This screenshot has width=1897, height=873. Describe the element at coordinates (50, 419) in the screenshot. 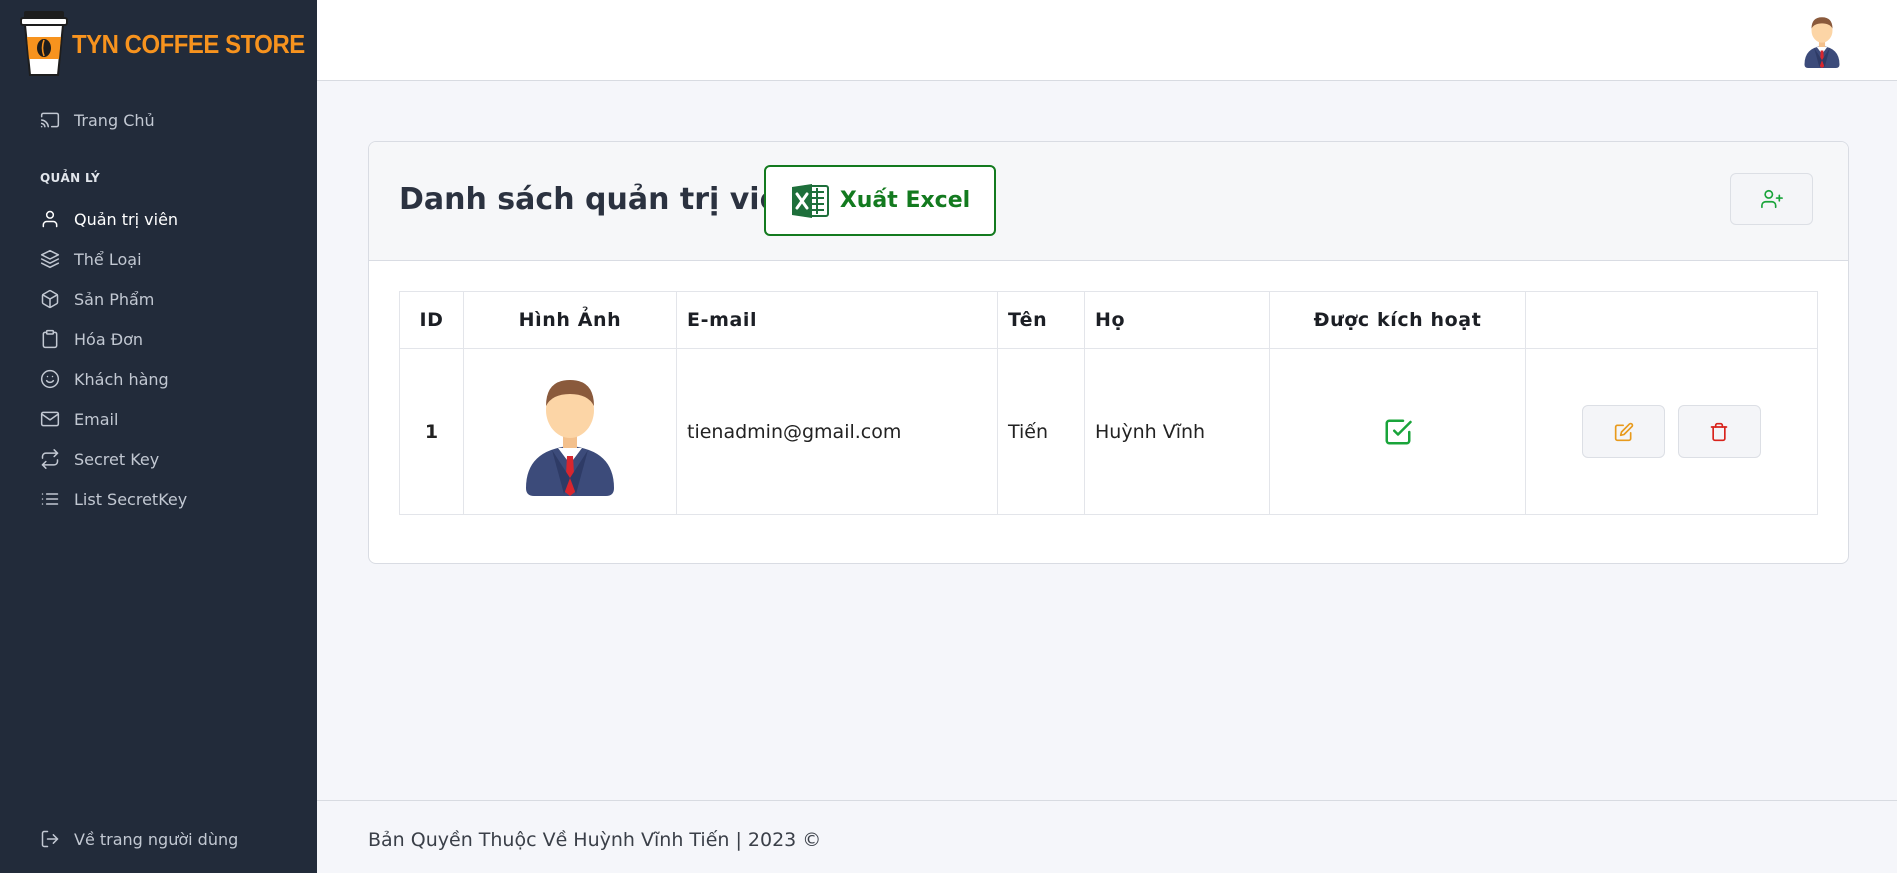

I see `mail-icon` at that location.